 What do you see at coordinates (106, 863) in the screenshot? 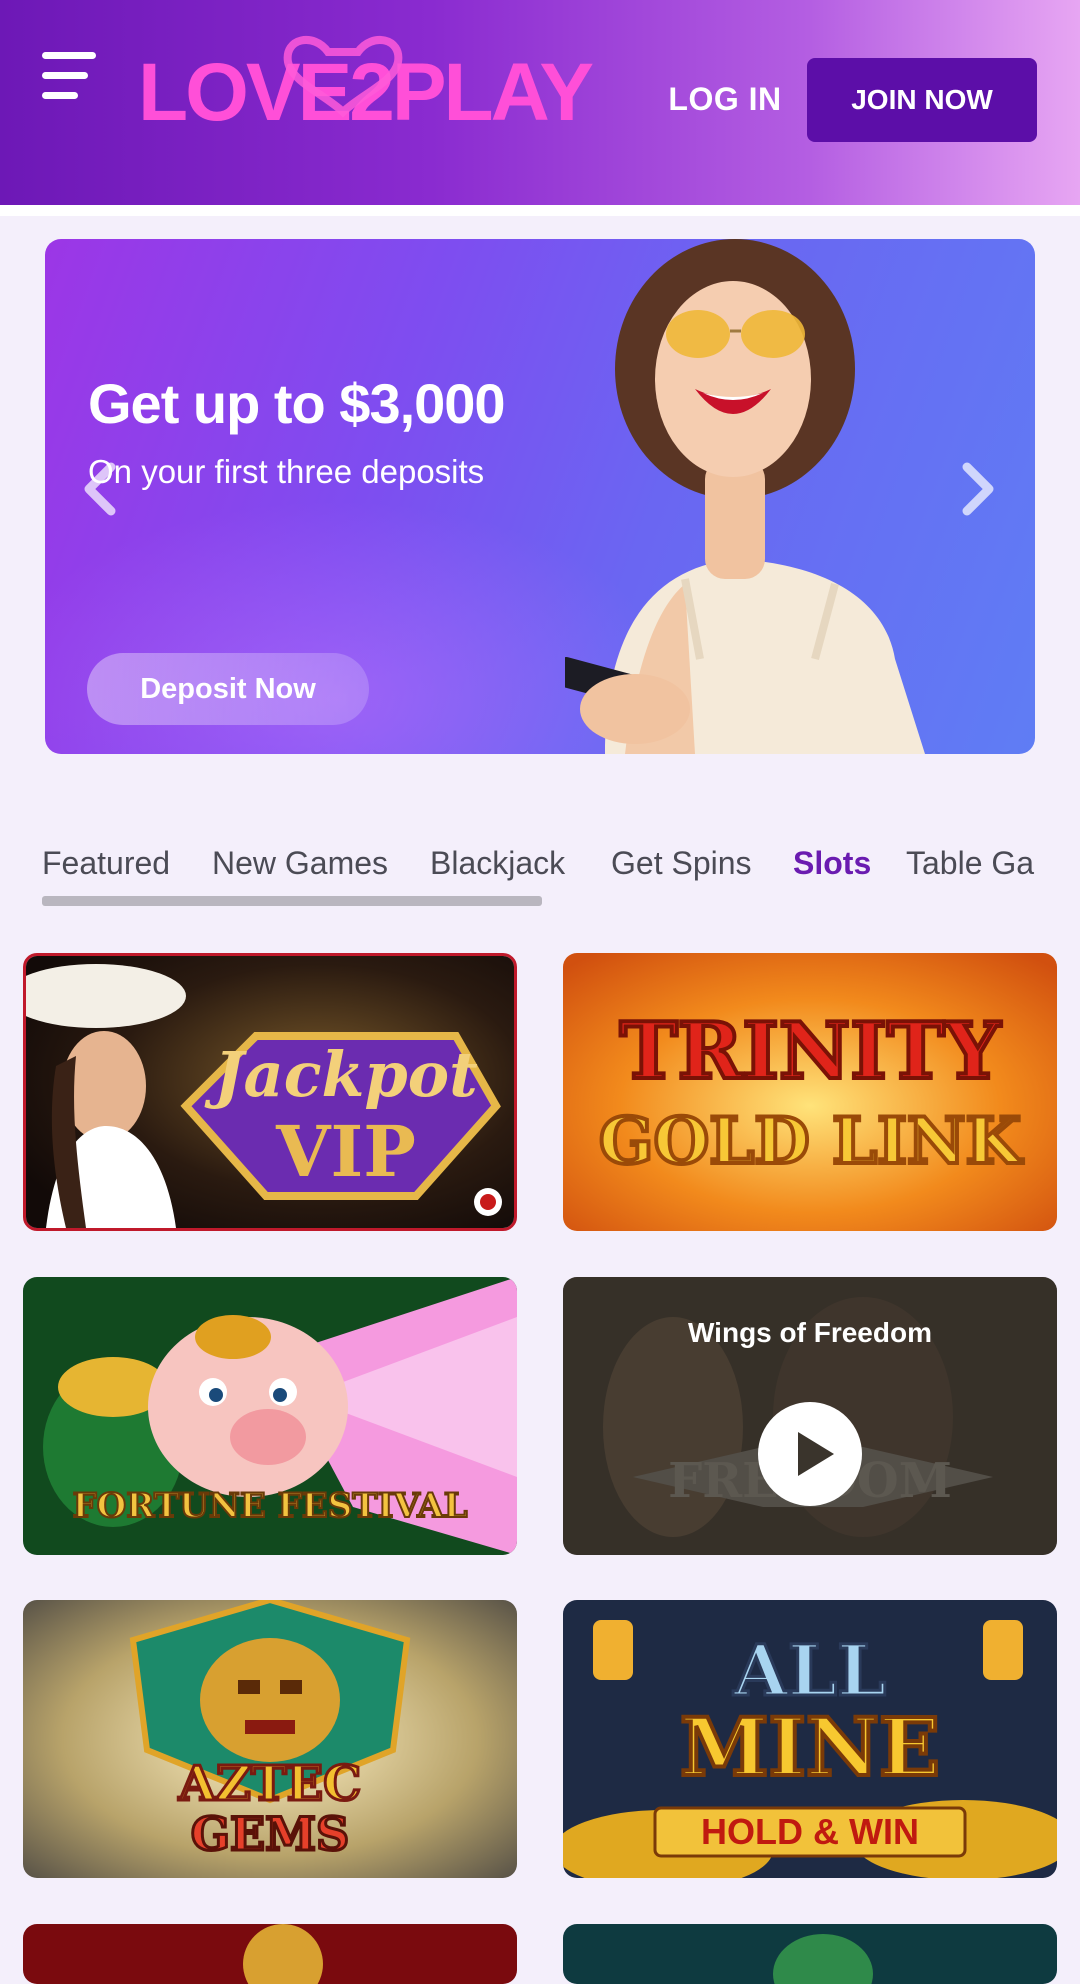
I see `tab-featured: Featured` at bounding box center [106, 863].